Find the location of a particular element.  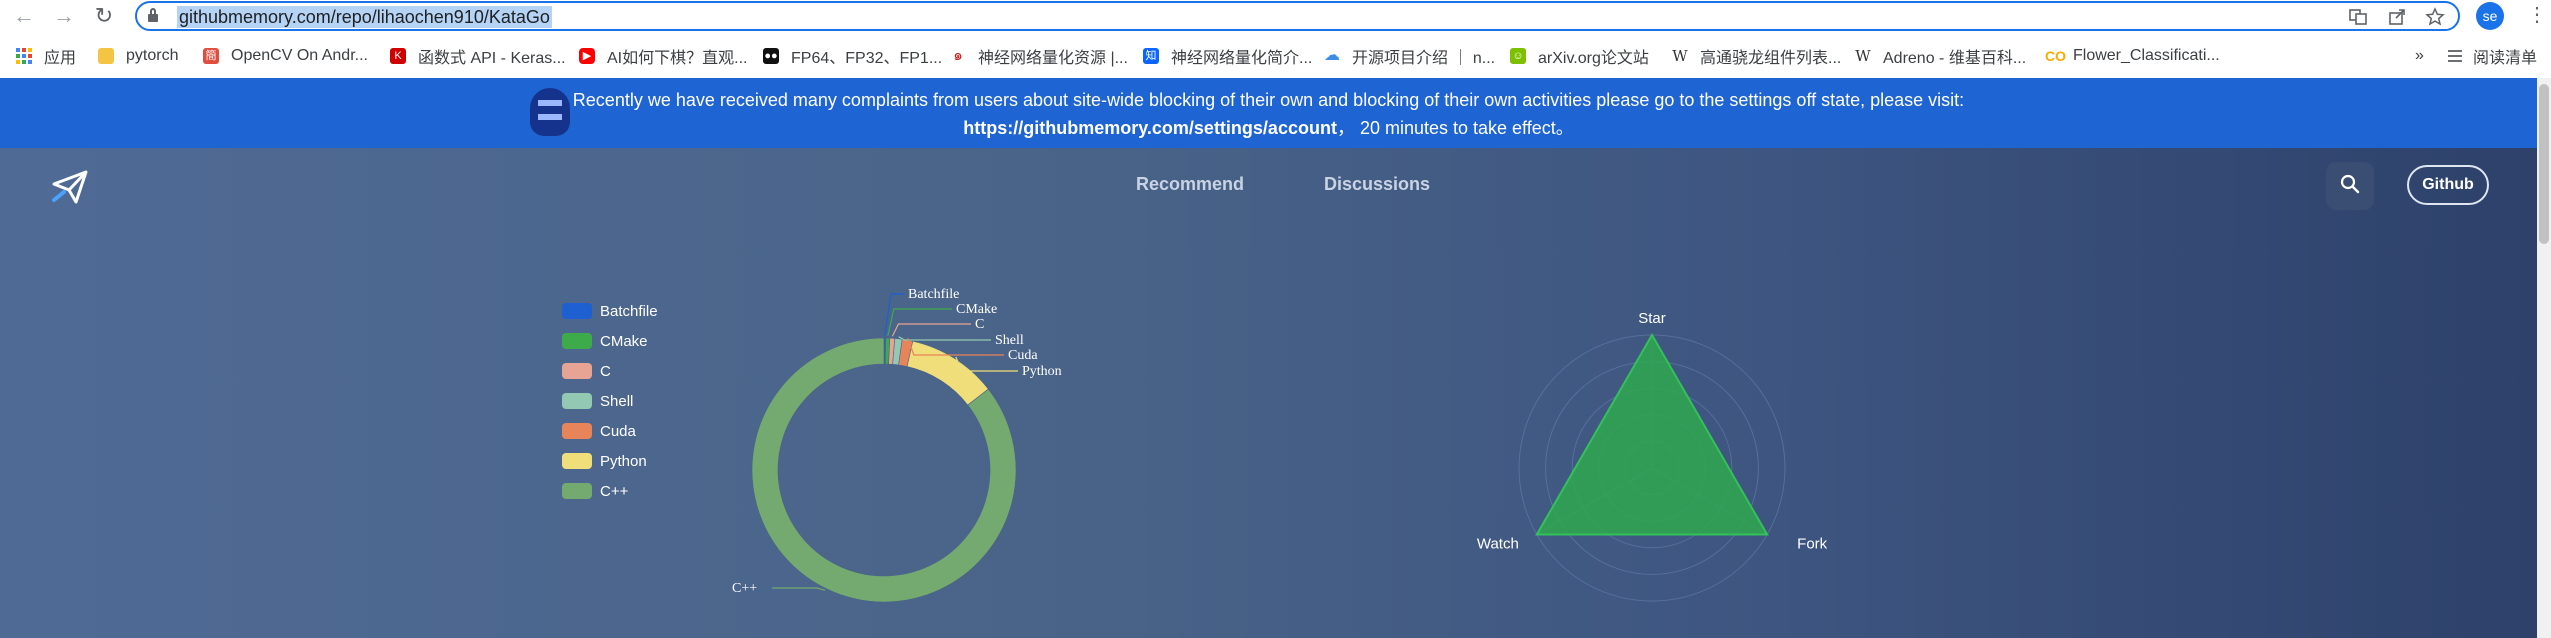

share-icon is located at coordinates (2397, 19).